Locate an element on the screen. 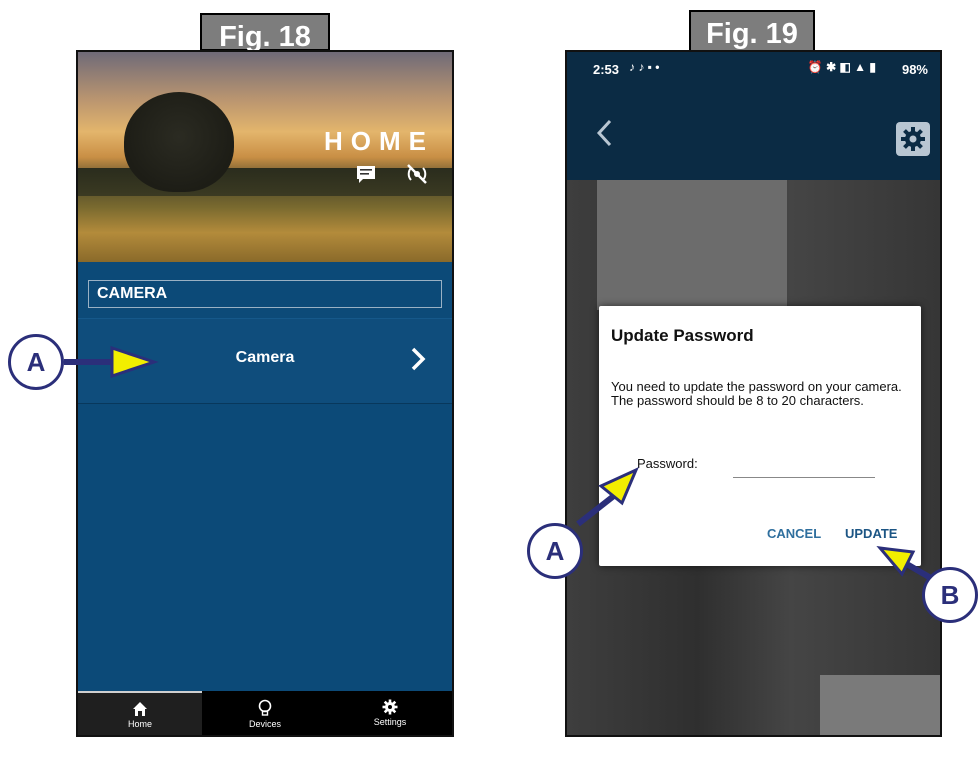  arrow-pointer-a18 is located at coordinates (134, 362).